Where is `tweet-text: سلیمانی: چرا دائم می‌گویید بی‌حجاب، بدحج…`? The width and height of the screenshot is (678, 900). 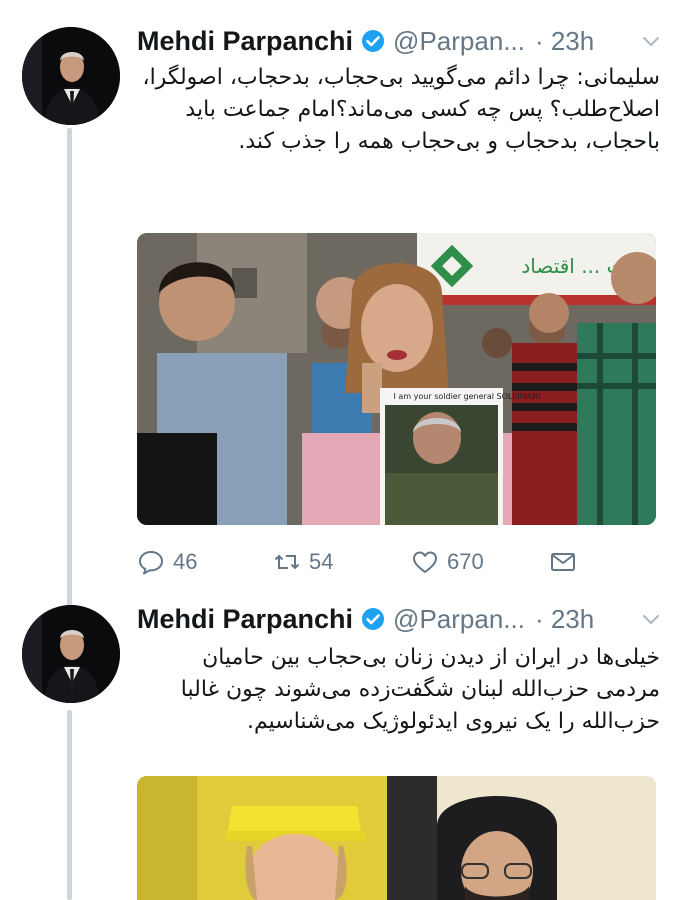
tweet-text: سلیمانی: چرا دائم می‌گویید بی‌حجاب، بدحج… is located at coordinates (401, 109).